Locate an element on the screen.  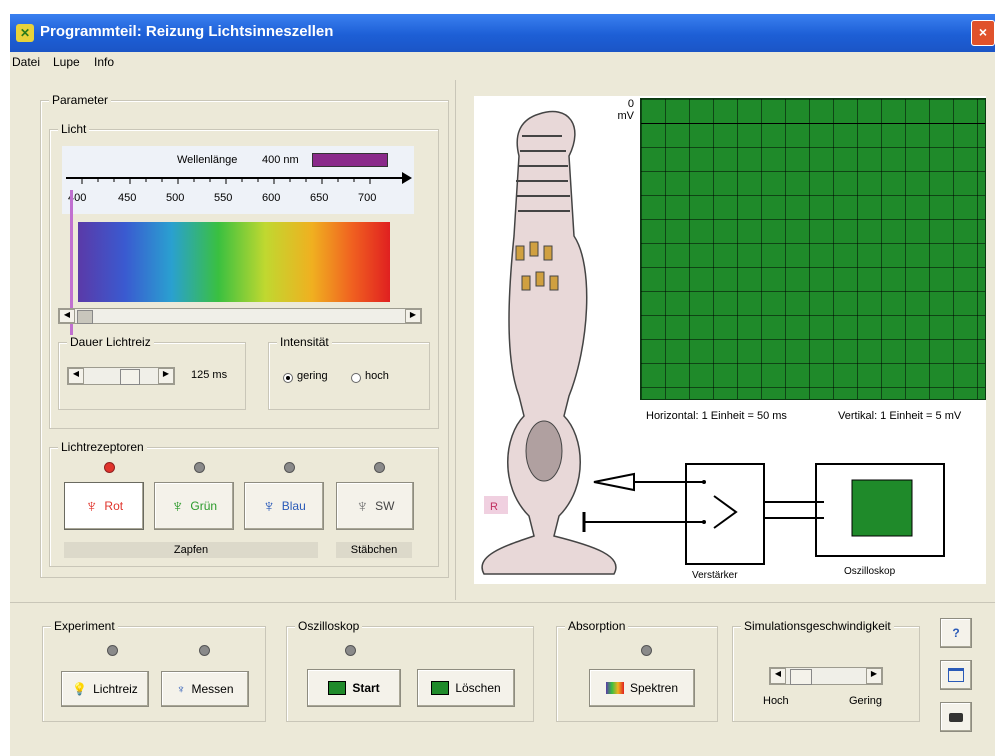
scroll-right-button: ▶ is located at coordinates (413, 316).